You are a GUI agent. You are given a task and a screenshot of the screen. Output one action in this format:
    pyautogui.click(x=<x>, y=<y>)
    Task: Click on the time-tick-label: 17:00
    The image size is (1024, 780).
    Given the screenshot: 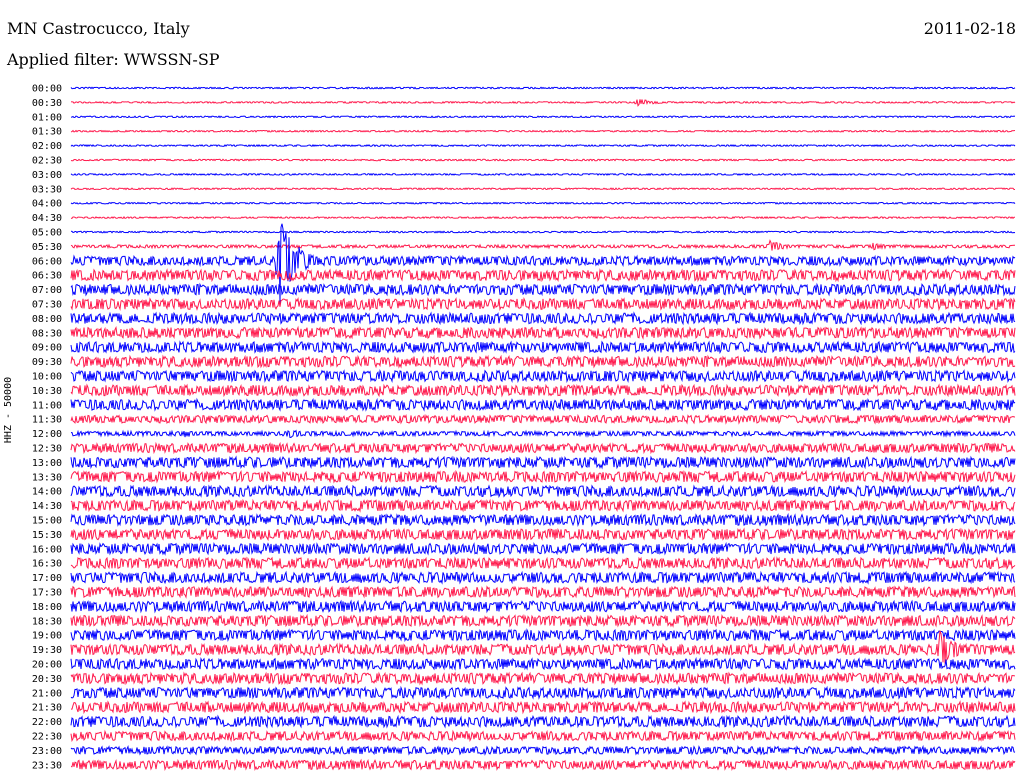 What is the action you would take?
    pyautogui.click(x=47, y=578)
    